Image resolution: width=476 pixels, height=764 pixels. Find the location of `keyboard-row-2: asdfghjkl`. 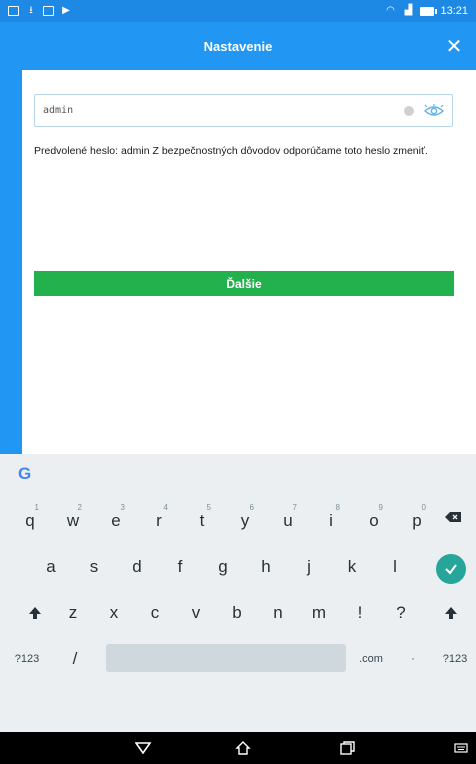

keyboard-row-2: asdfghjkl is located at coordinates (238, 567).